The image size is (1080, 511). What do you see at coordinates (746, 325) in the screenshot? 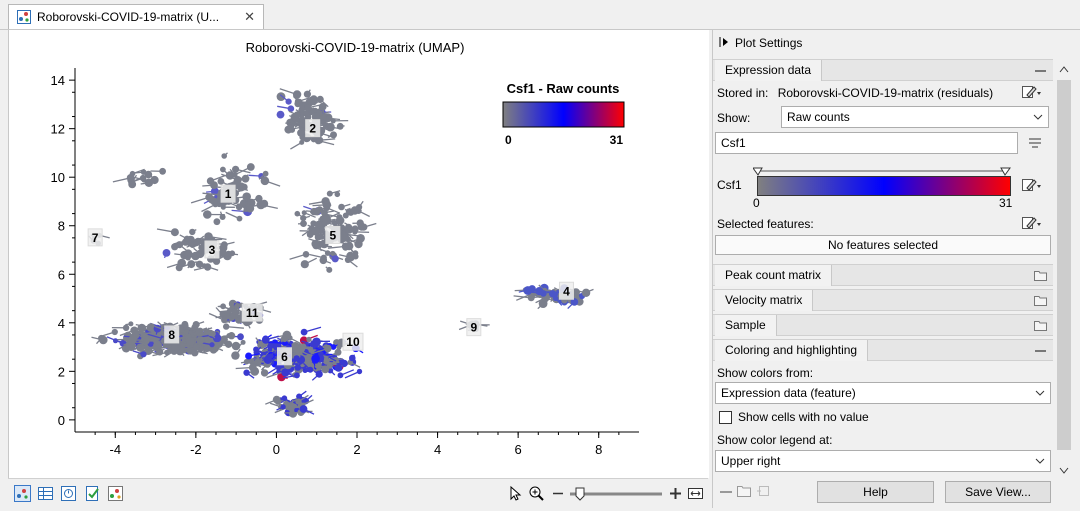
I see `sample-tab: Sample` at bounding box center [746, 325].